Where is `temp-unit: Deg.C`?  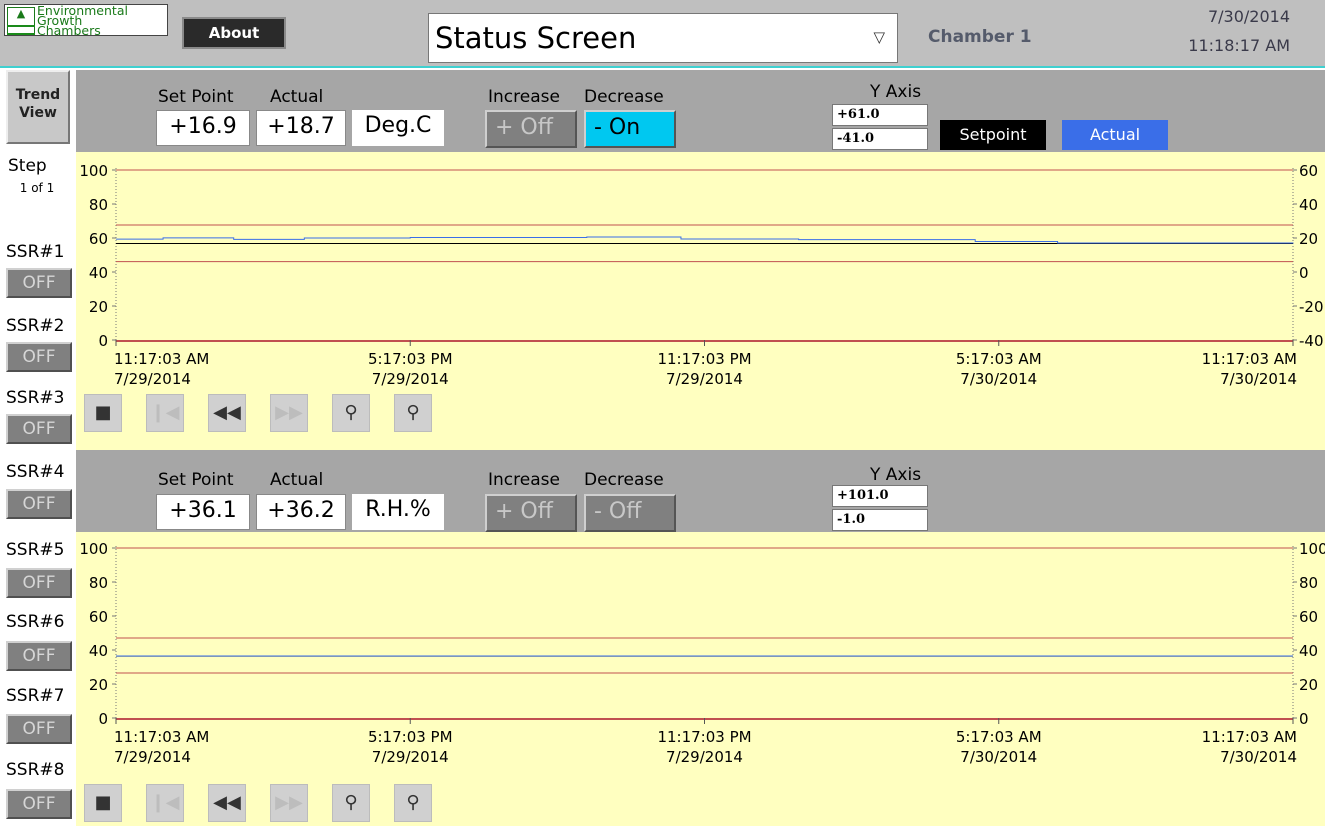 temp-unit: Deg.C is located at coordinates (398, 128).